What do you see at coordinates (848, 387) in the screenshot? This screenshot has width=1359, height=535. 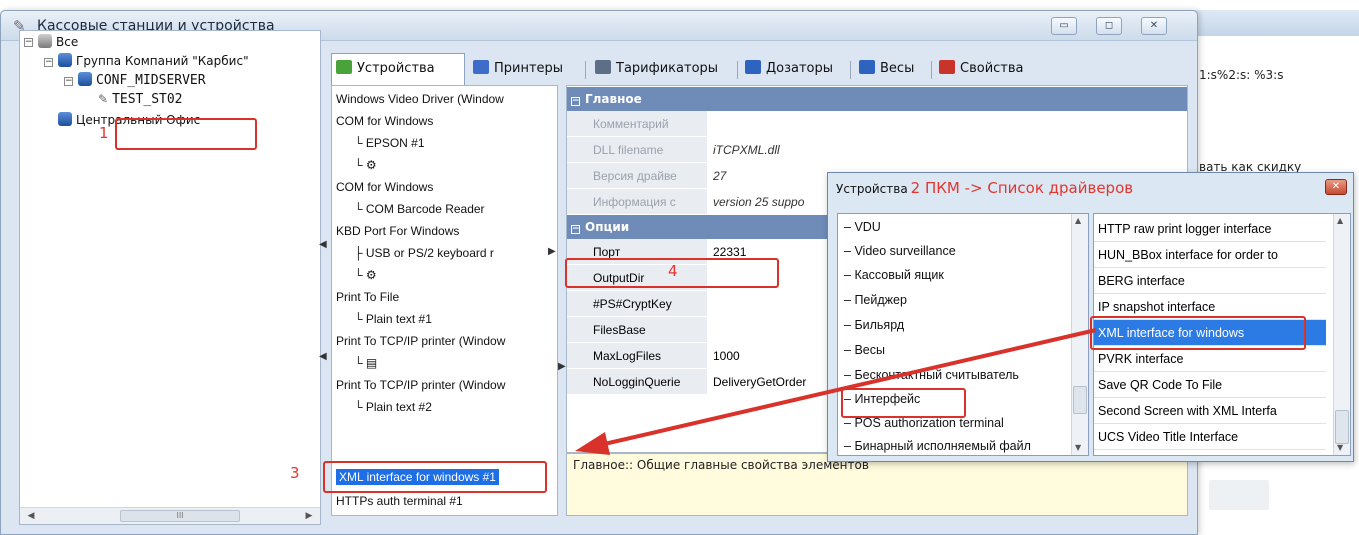 I see `arrow-line` at bounding box center [848, 387].